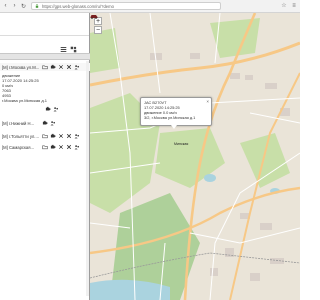  What do you see at coordinates (170, 117) in the screenshot?
I see `popup-address: 3/2, г.Москва ул.Минская д.1` at bounding box center [170, 117].